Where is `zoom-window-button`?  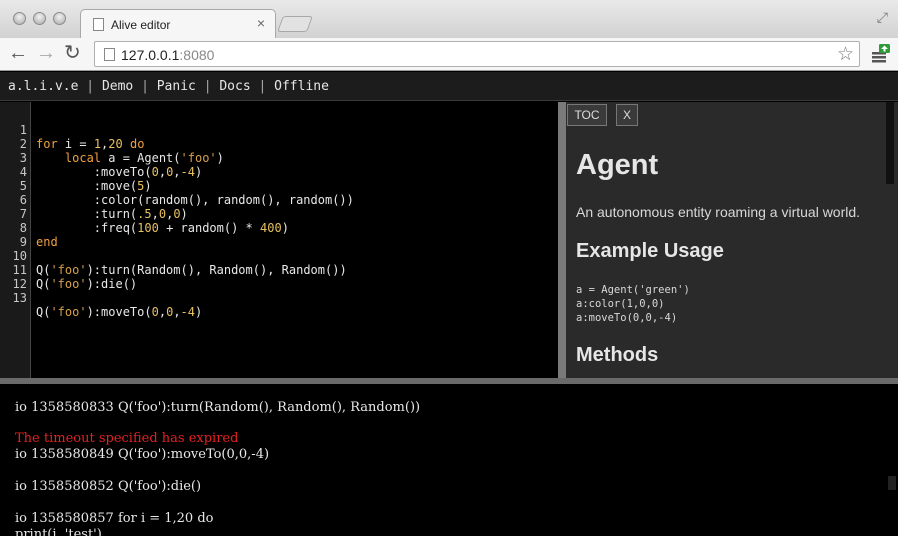
zoom-window-button is located at coordinates (59, 18).